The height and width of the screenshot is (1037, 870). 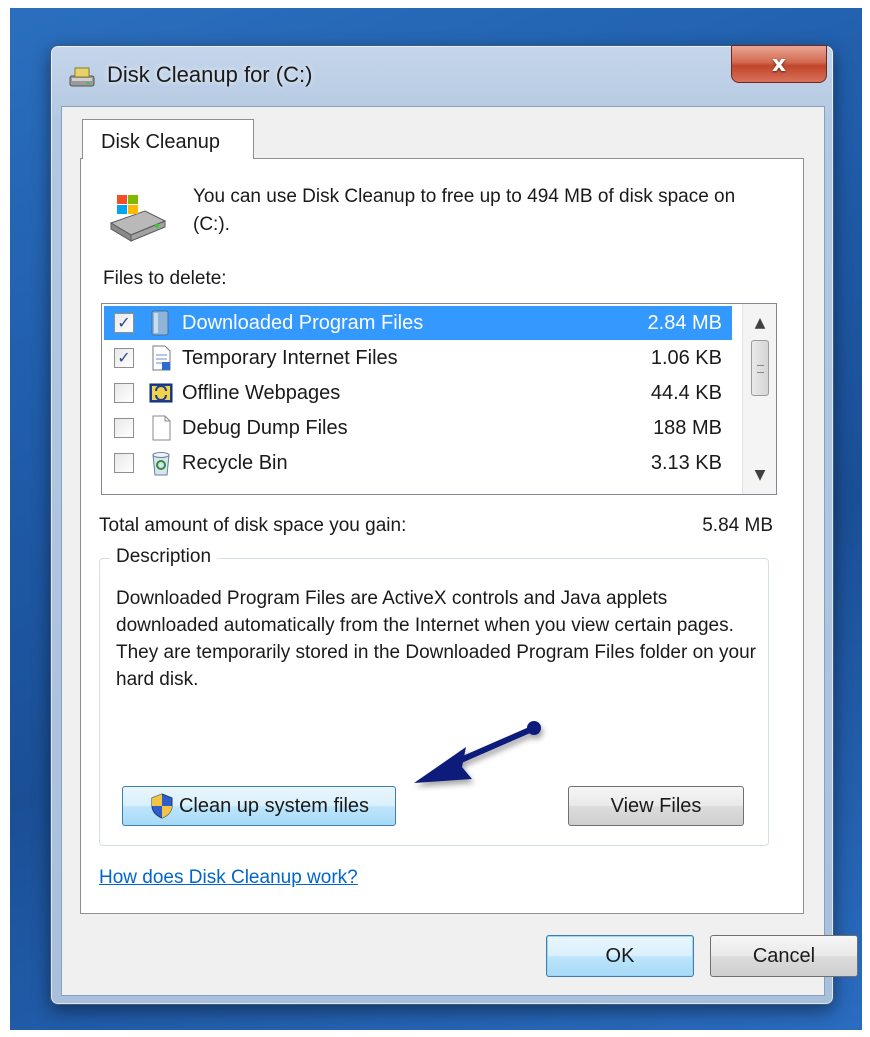 I want to click on file-name: Downloaded Program Files, so click(x=303, y=323).